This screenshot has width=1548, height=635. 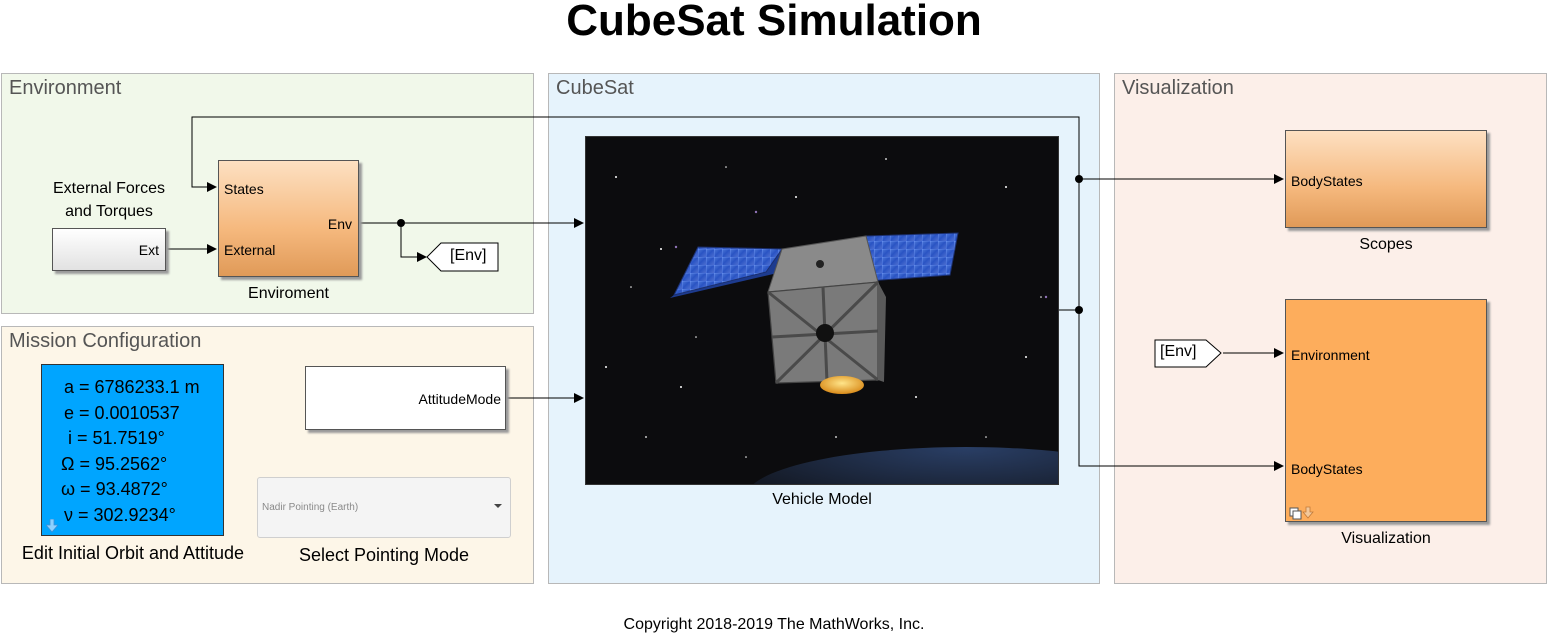 What do you see at coordinates (1386, 179) in the screenshot?
I see `scopes-block: BodyStates` at bounding box center [1386, 179].